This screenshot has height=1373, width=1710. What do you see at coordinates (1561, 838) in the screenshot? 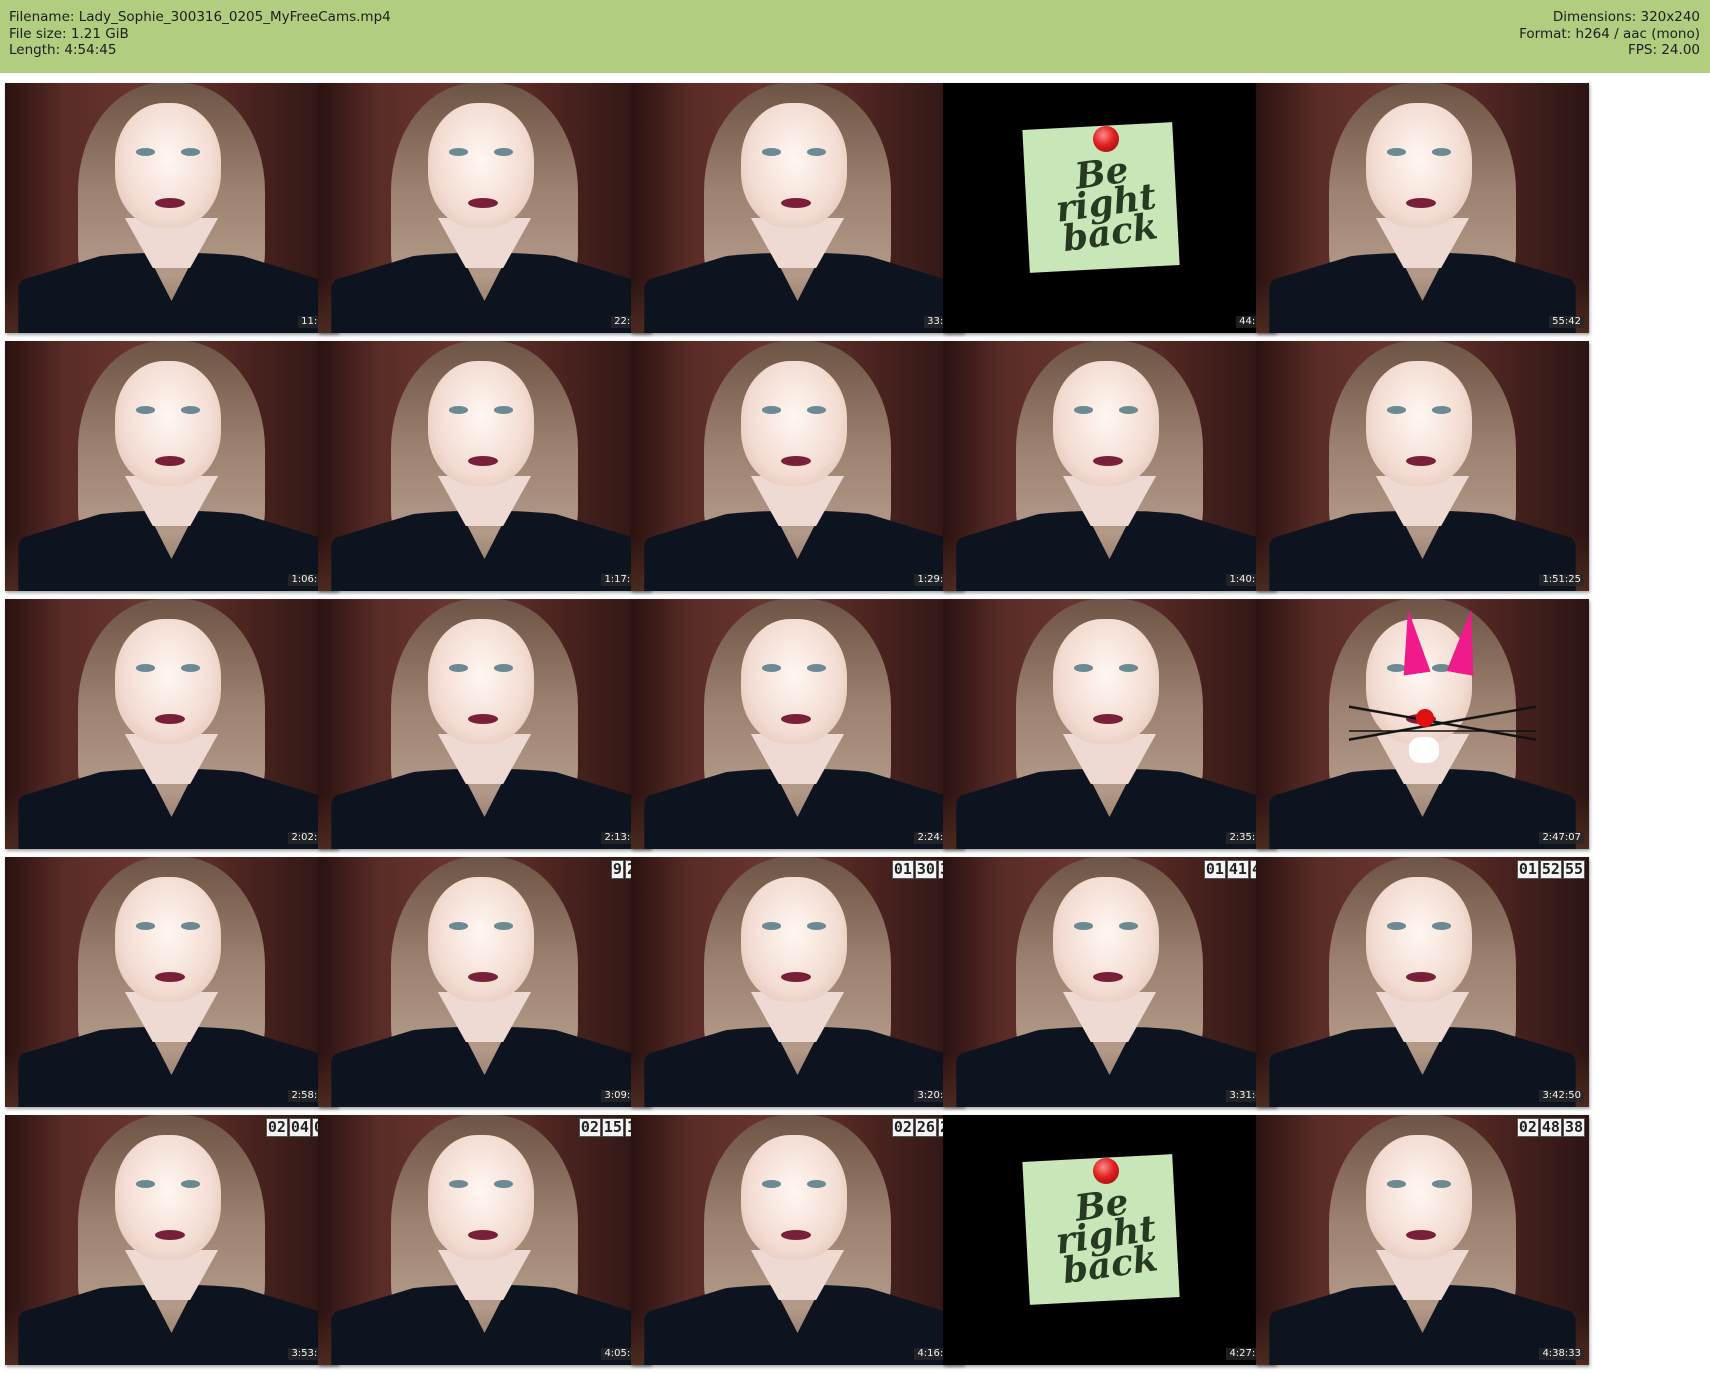
I see `timestamp-label: 2:47:07` at bounding box center [1561, 838].